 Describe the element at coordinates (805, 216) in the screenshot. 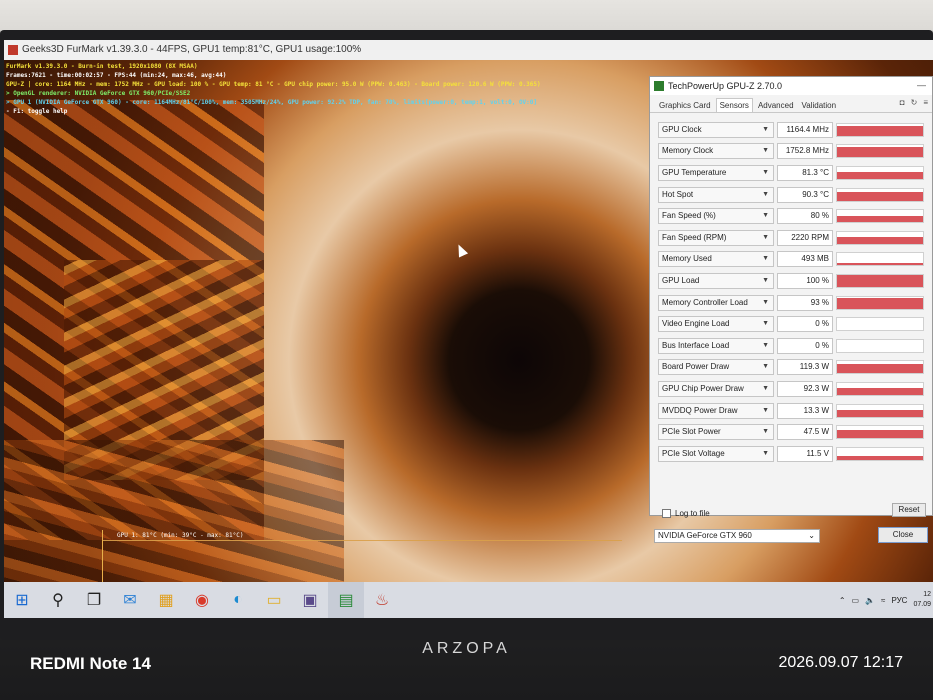

I see `sensor-value: 80 %` at that location.